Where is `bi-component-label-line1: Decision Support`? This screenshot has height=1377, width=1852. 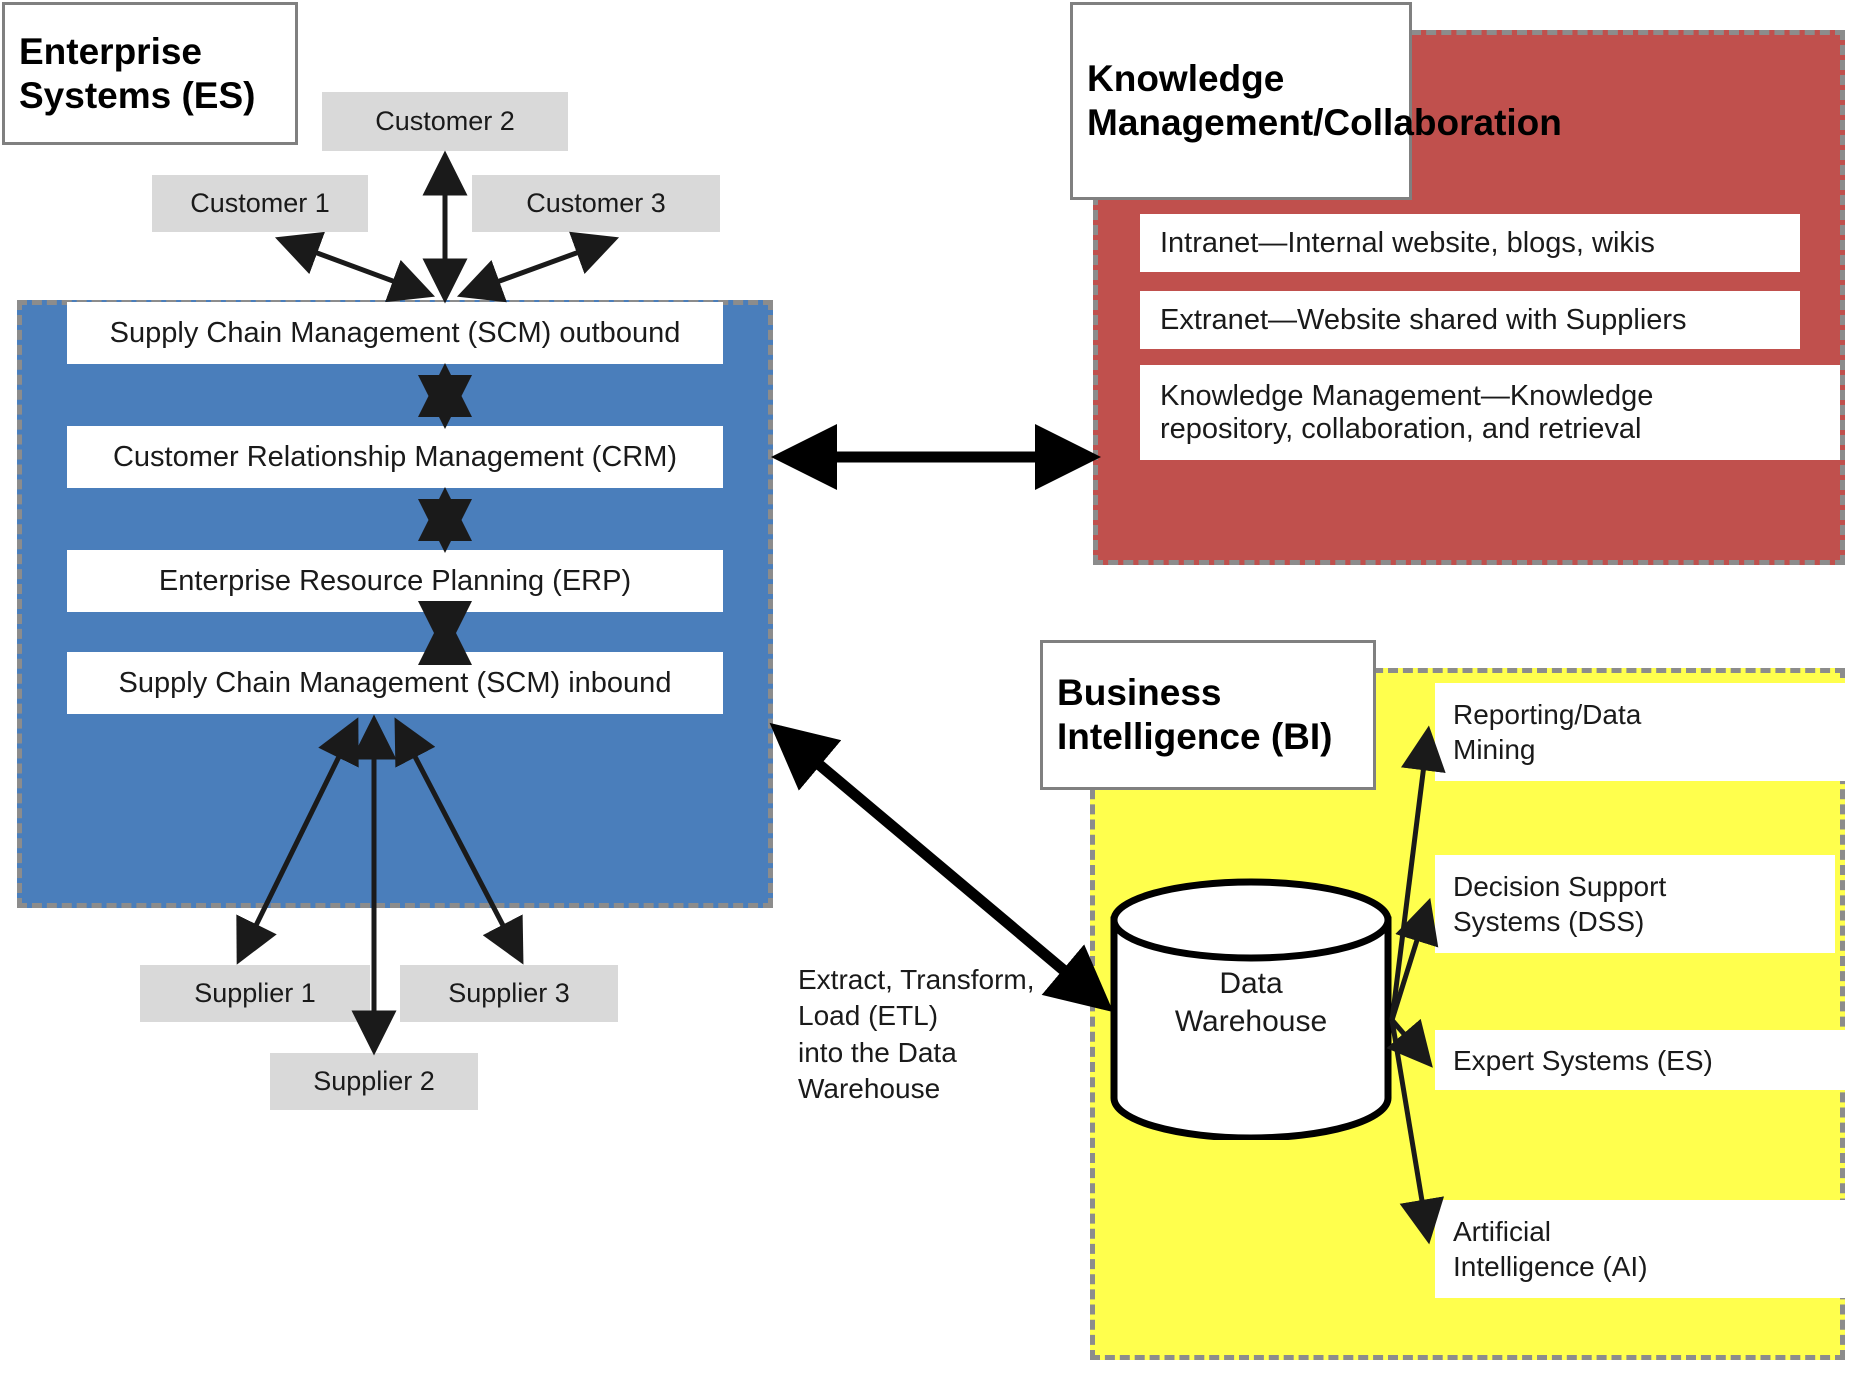
bi-component-label-line1: Decision Support is located at coordinates (1560, 886).